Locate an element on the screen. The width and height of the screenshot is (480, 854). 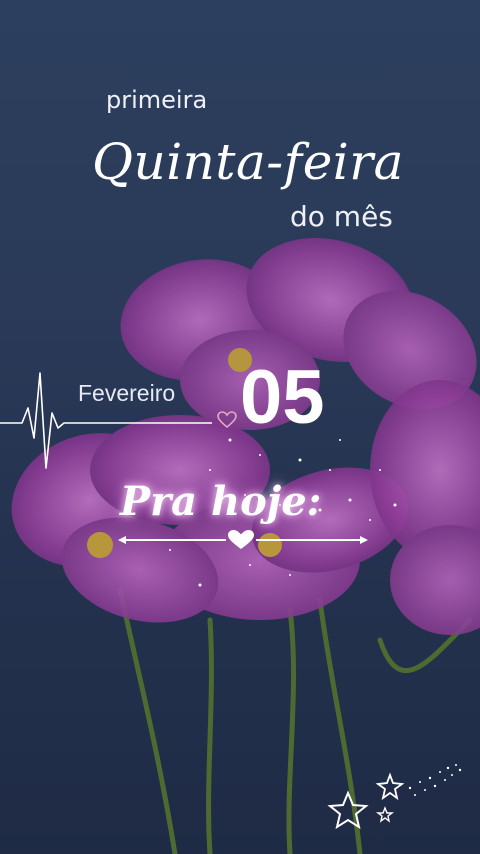
day-number: 05 is located at coordinates (282, 397).